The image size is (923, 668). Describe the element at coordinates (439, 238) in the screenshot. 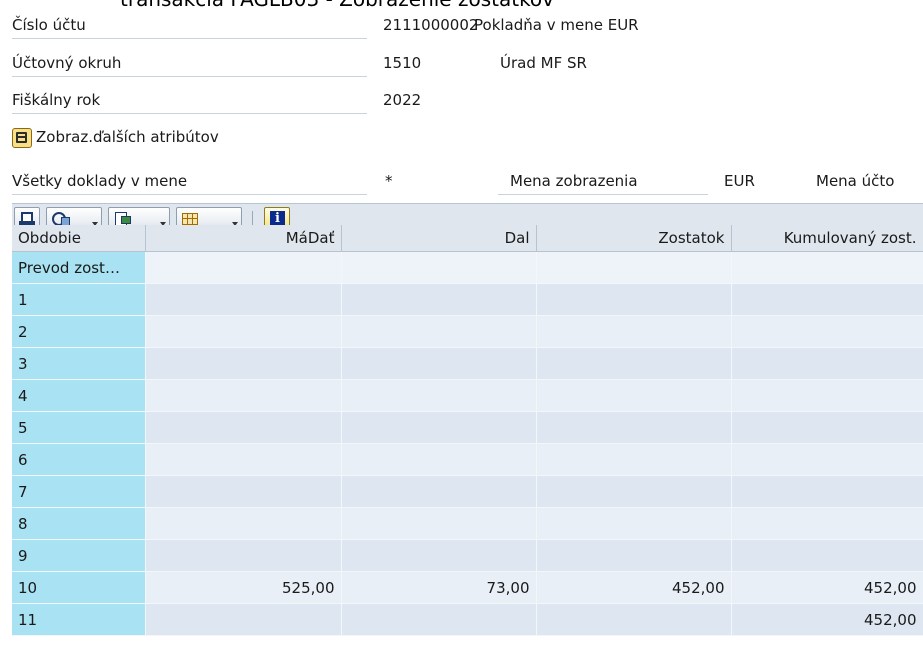

I see `column-header-credit: Dal` at that location.